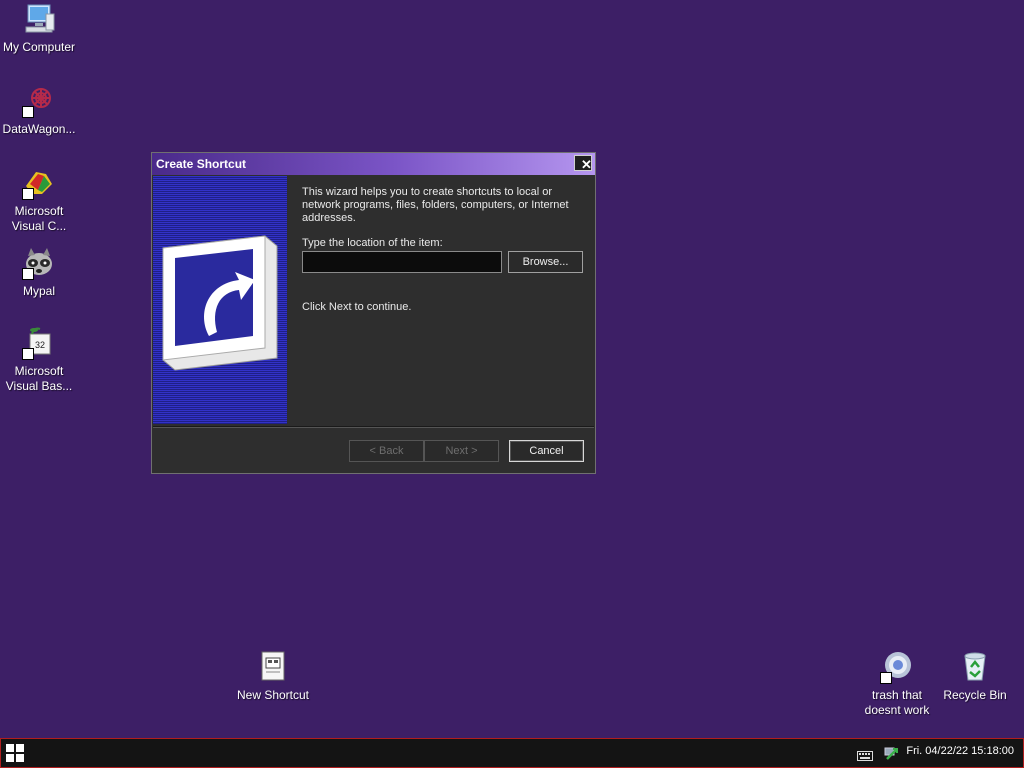  I want to click on visual-basic-icon: 32, so click(39, 343).